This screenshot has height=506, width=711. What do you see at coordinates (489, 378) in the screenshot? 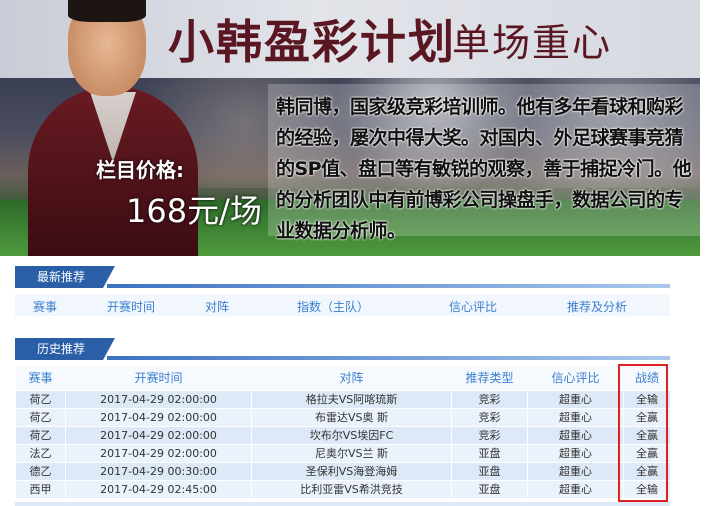
I see `history-col-type: 推荐类型` at bounding box center [489, 378].